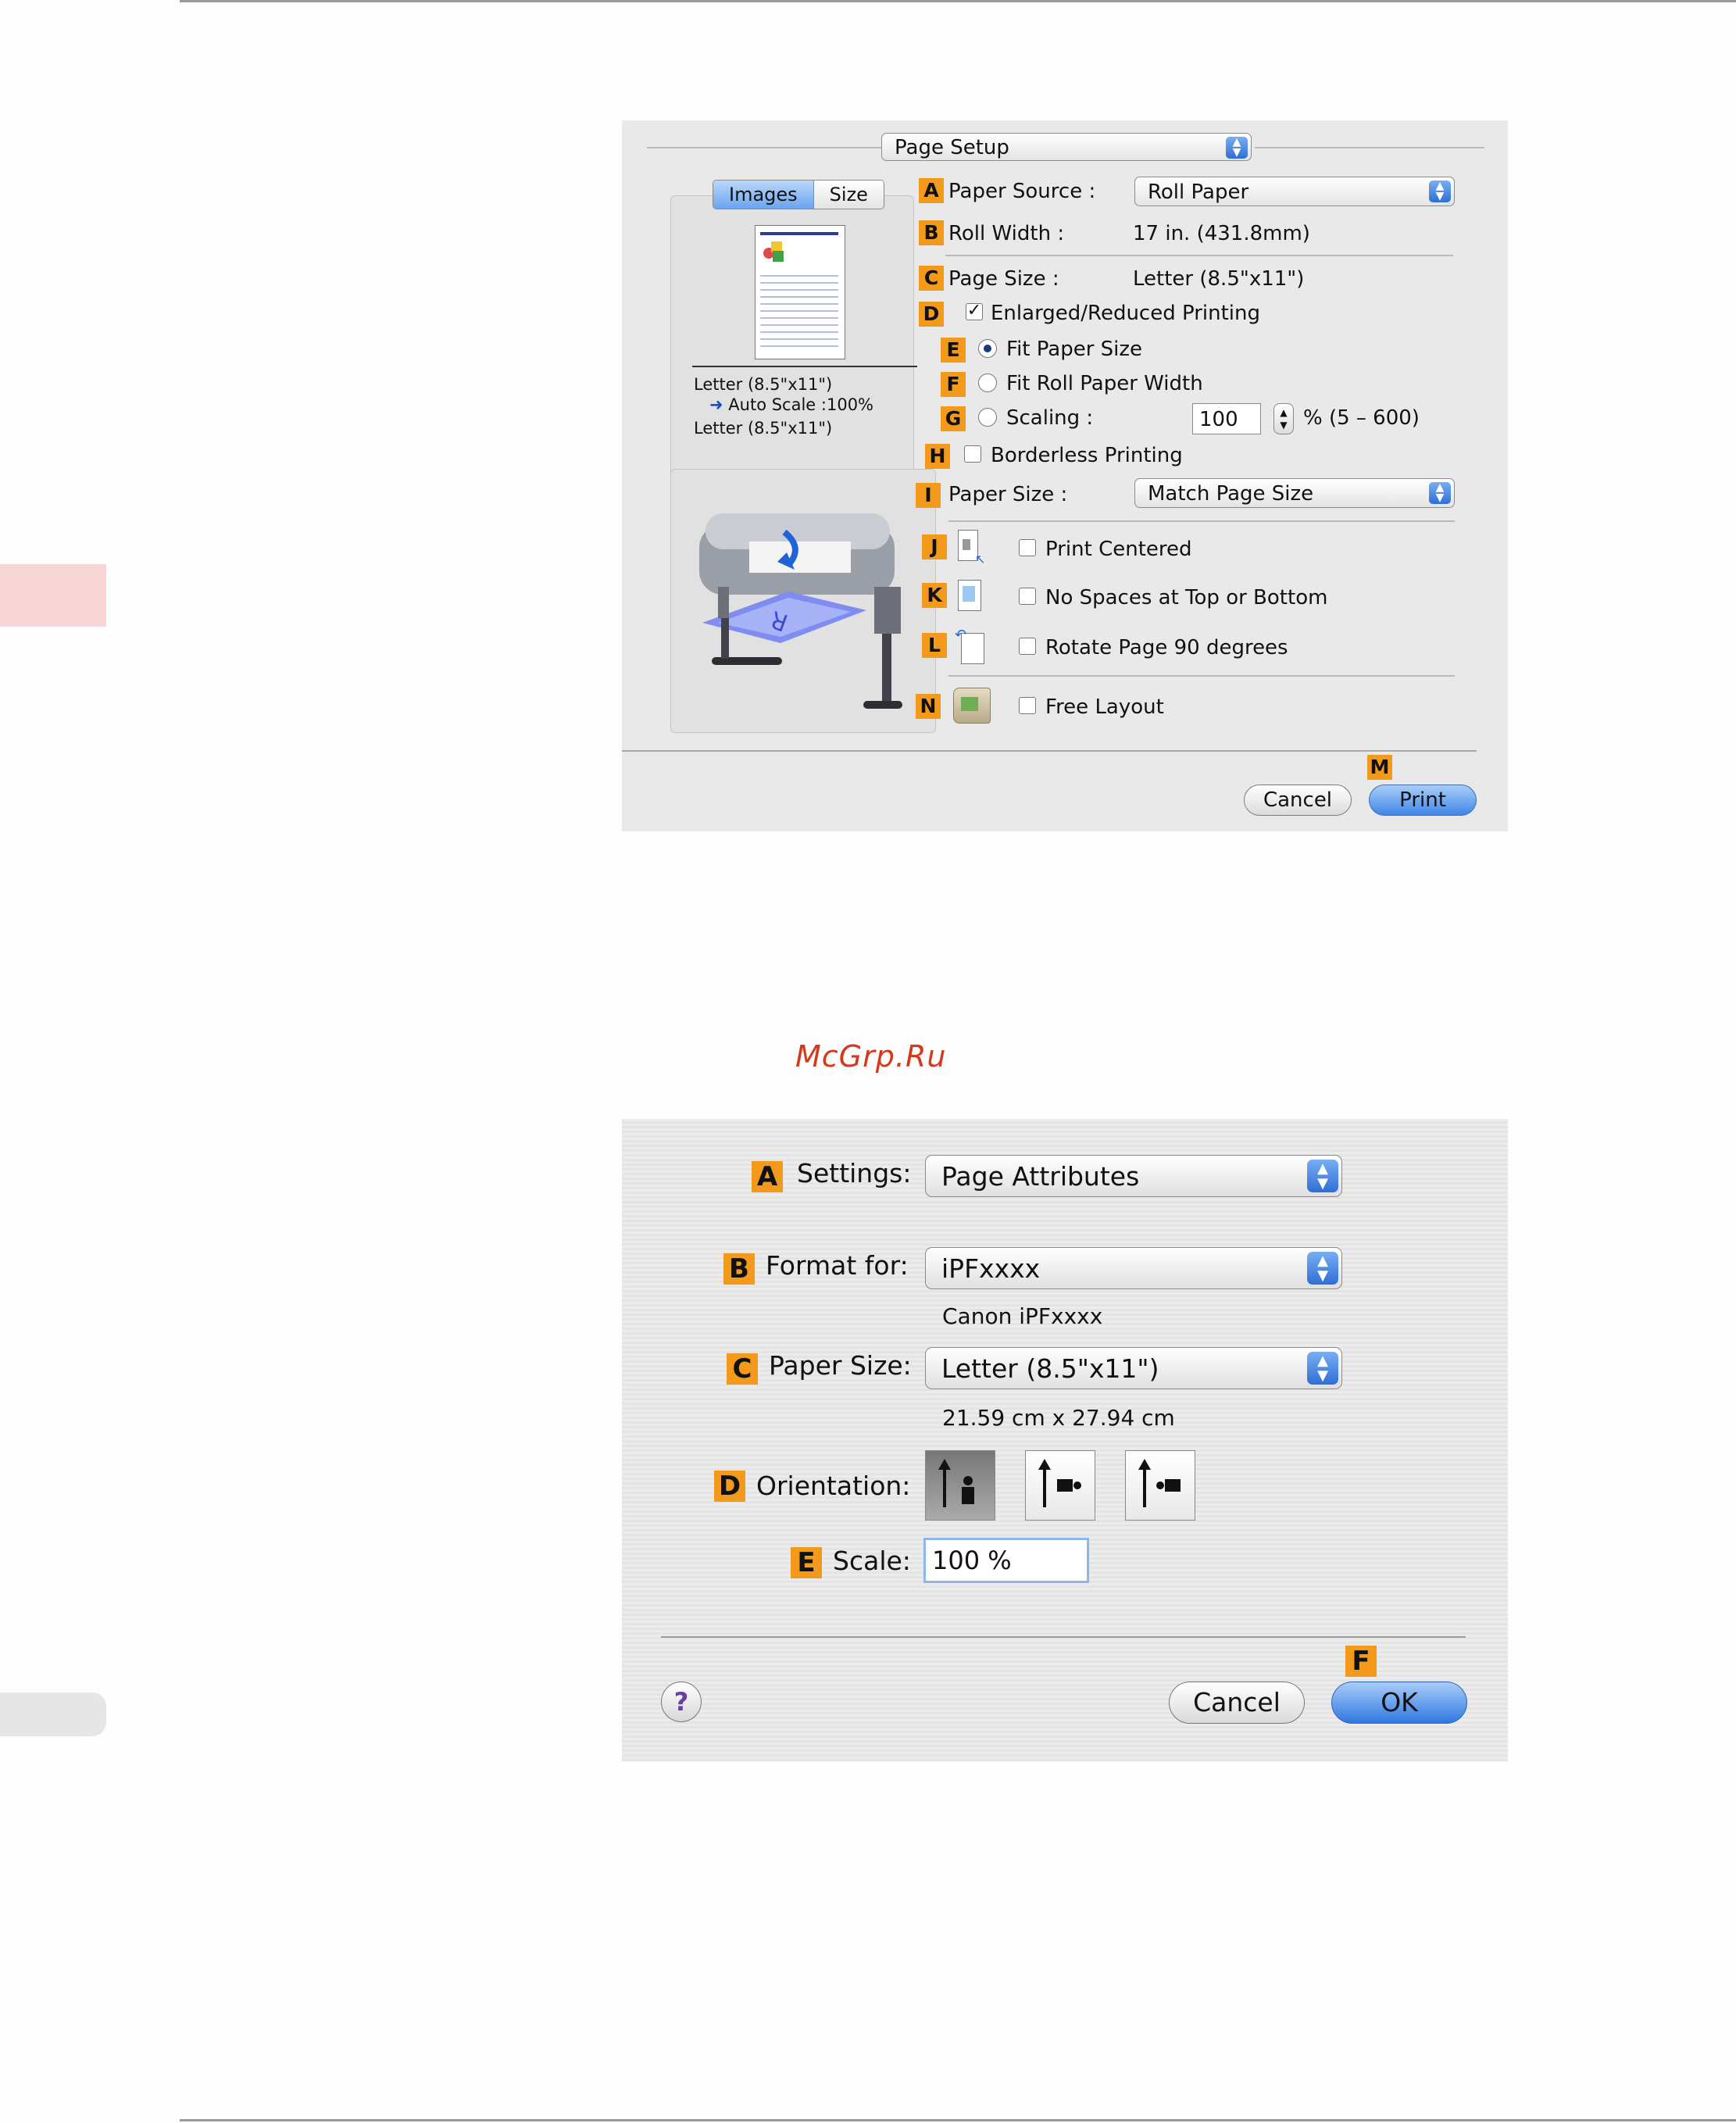  I want to click on printer-illustration: R, so click(800, 611).